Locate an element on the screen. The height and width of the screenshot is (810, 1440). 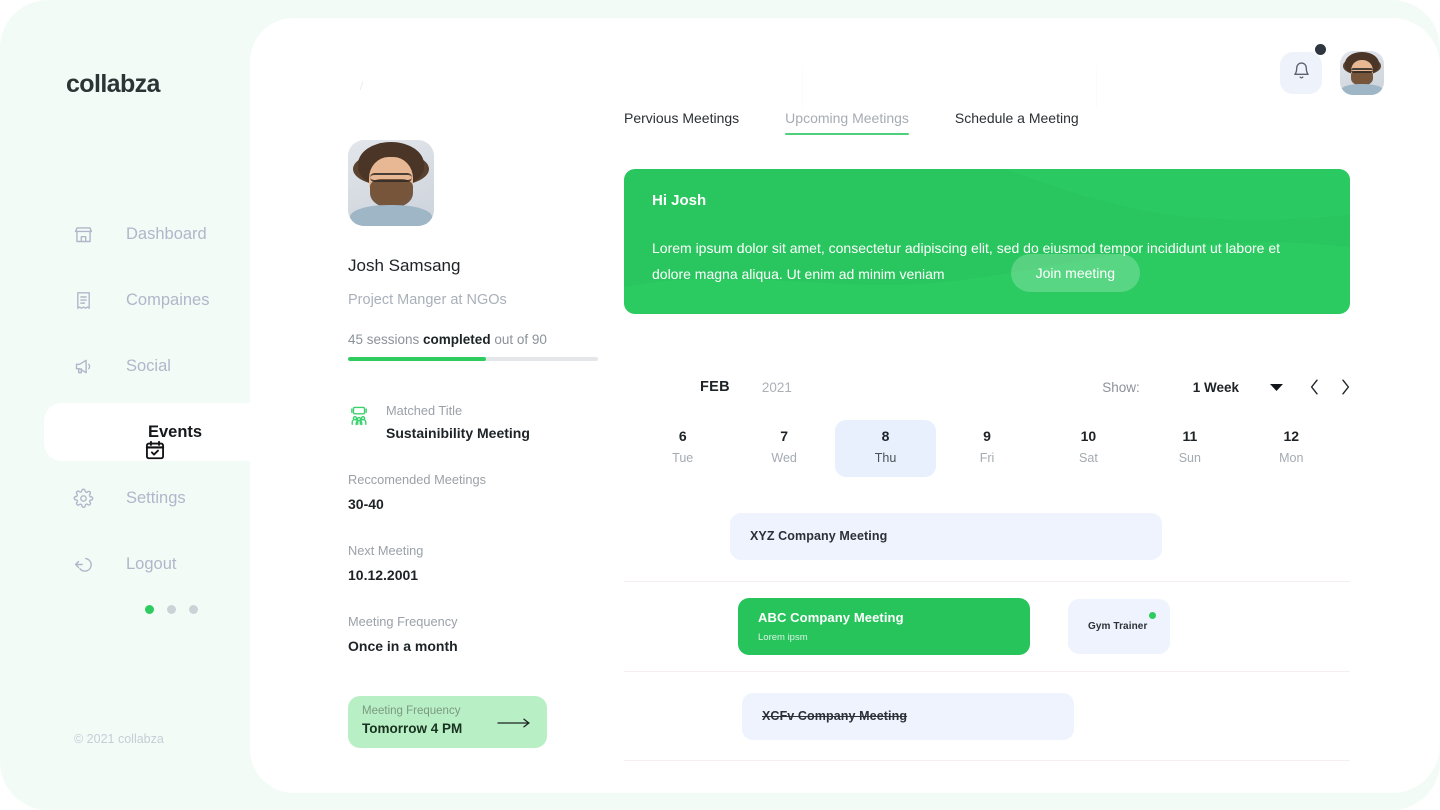
notifications-button is located at coordinates (1301, 73).